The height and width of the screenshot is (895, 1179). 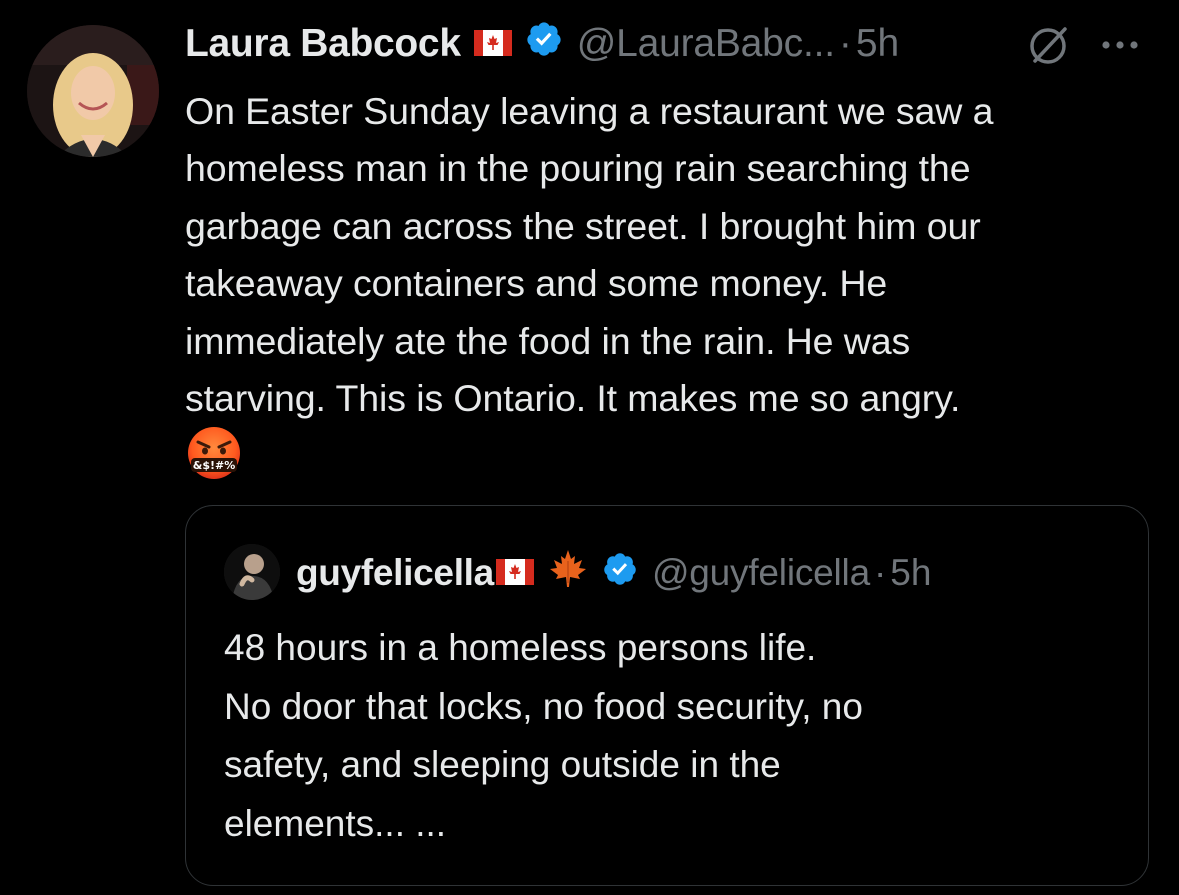 What do you see at coordinates (568, 573) in the screenshot?
I see `maple-leaf-icon` at bounding box center [568, 573].